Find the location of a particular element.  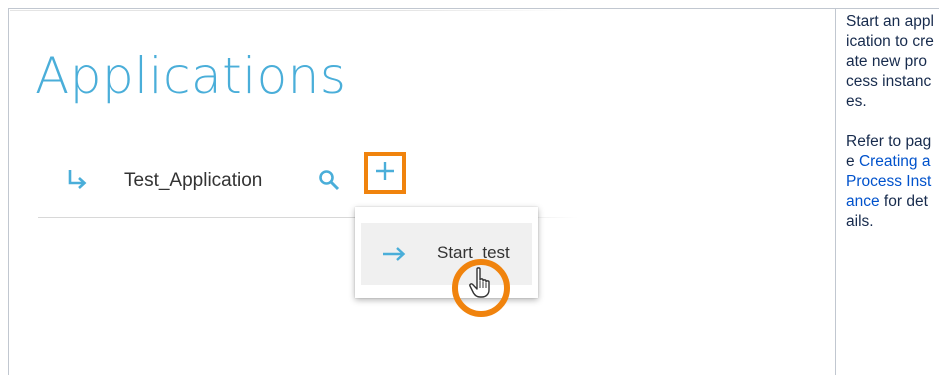

return-arrow-icon is located at coordinates (77, 180).